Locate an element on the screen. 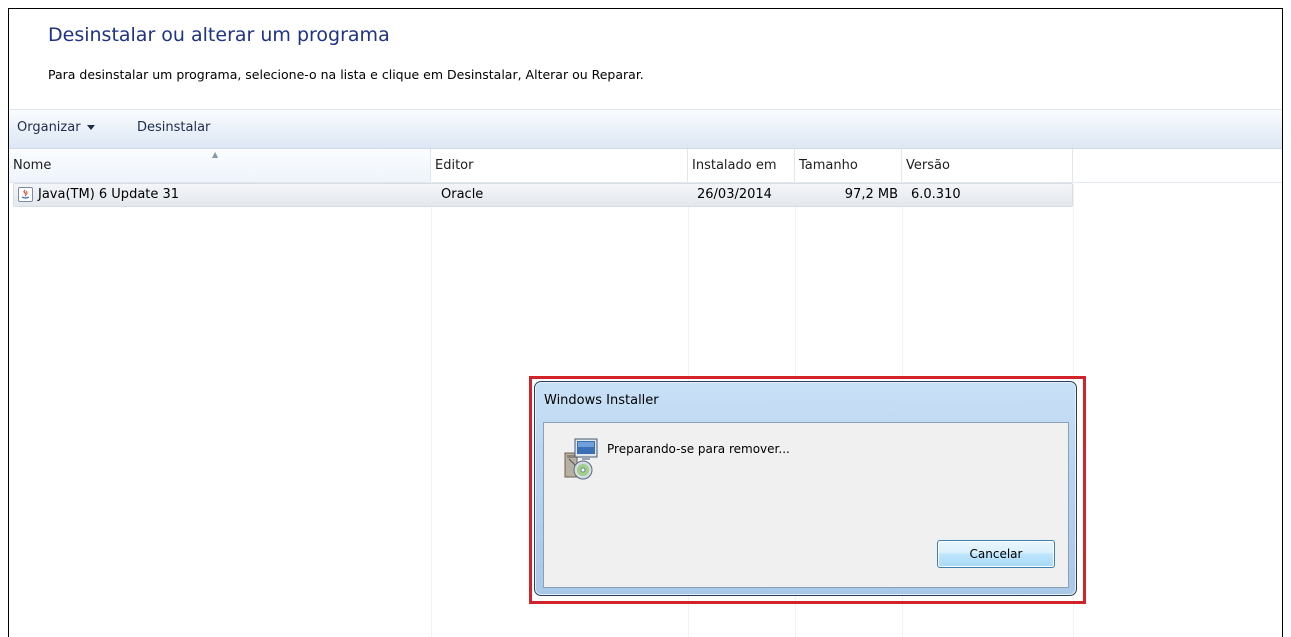 This screenshot has height=637, width=1291. column-divider is located at coordinates (431, 409).